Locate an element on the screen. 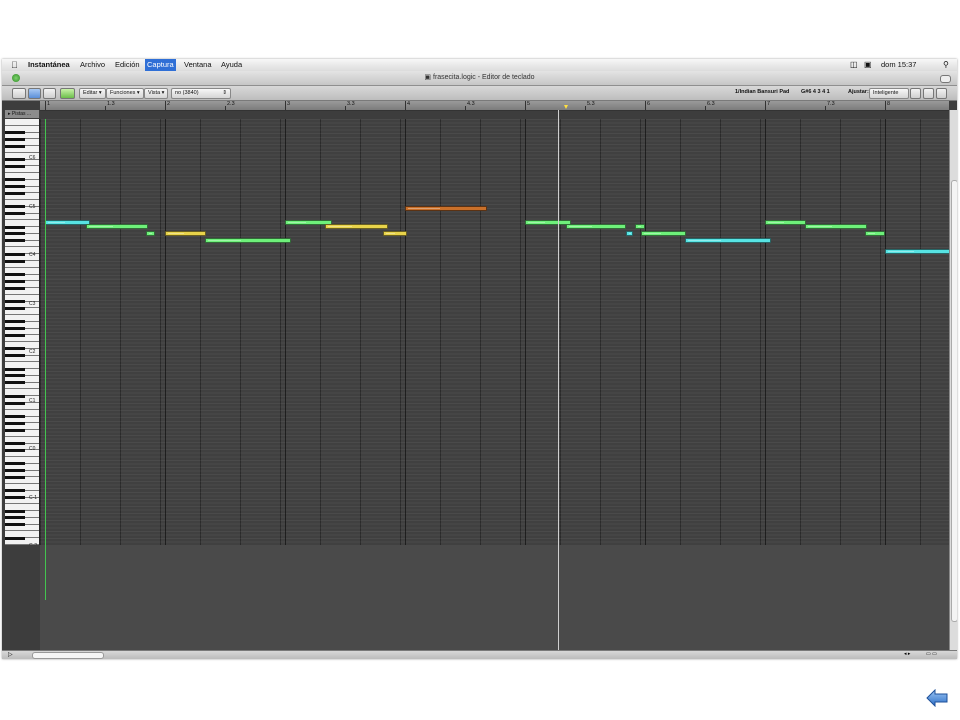 The height and width of the screenshot is (720, 960). bar-ruler: 1 1.3 2 2.3 3 3.3 4 4.3 5 5.3 6 6.3 7 7.3 8 is located at coordinates (494, 106).